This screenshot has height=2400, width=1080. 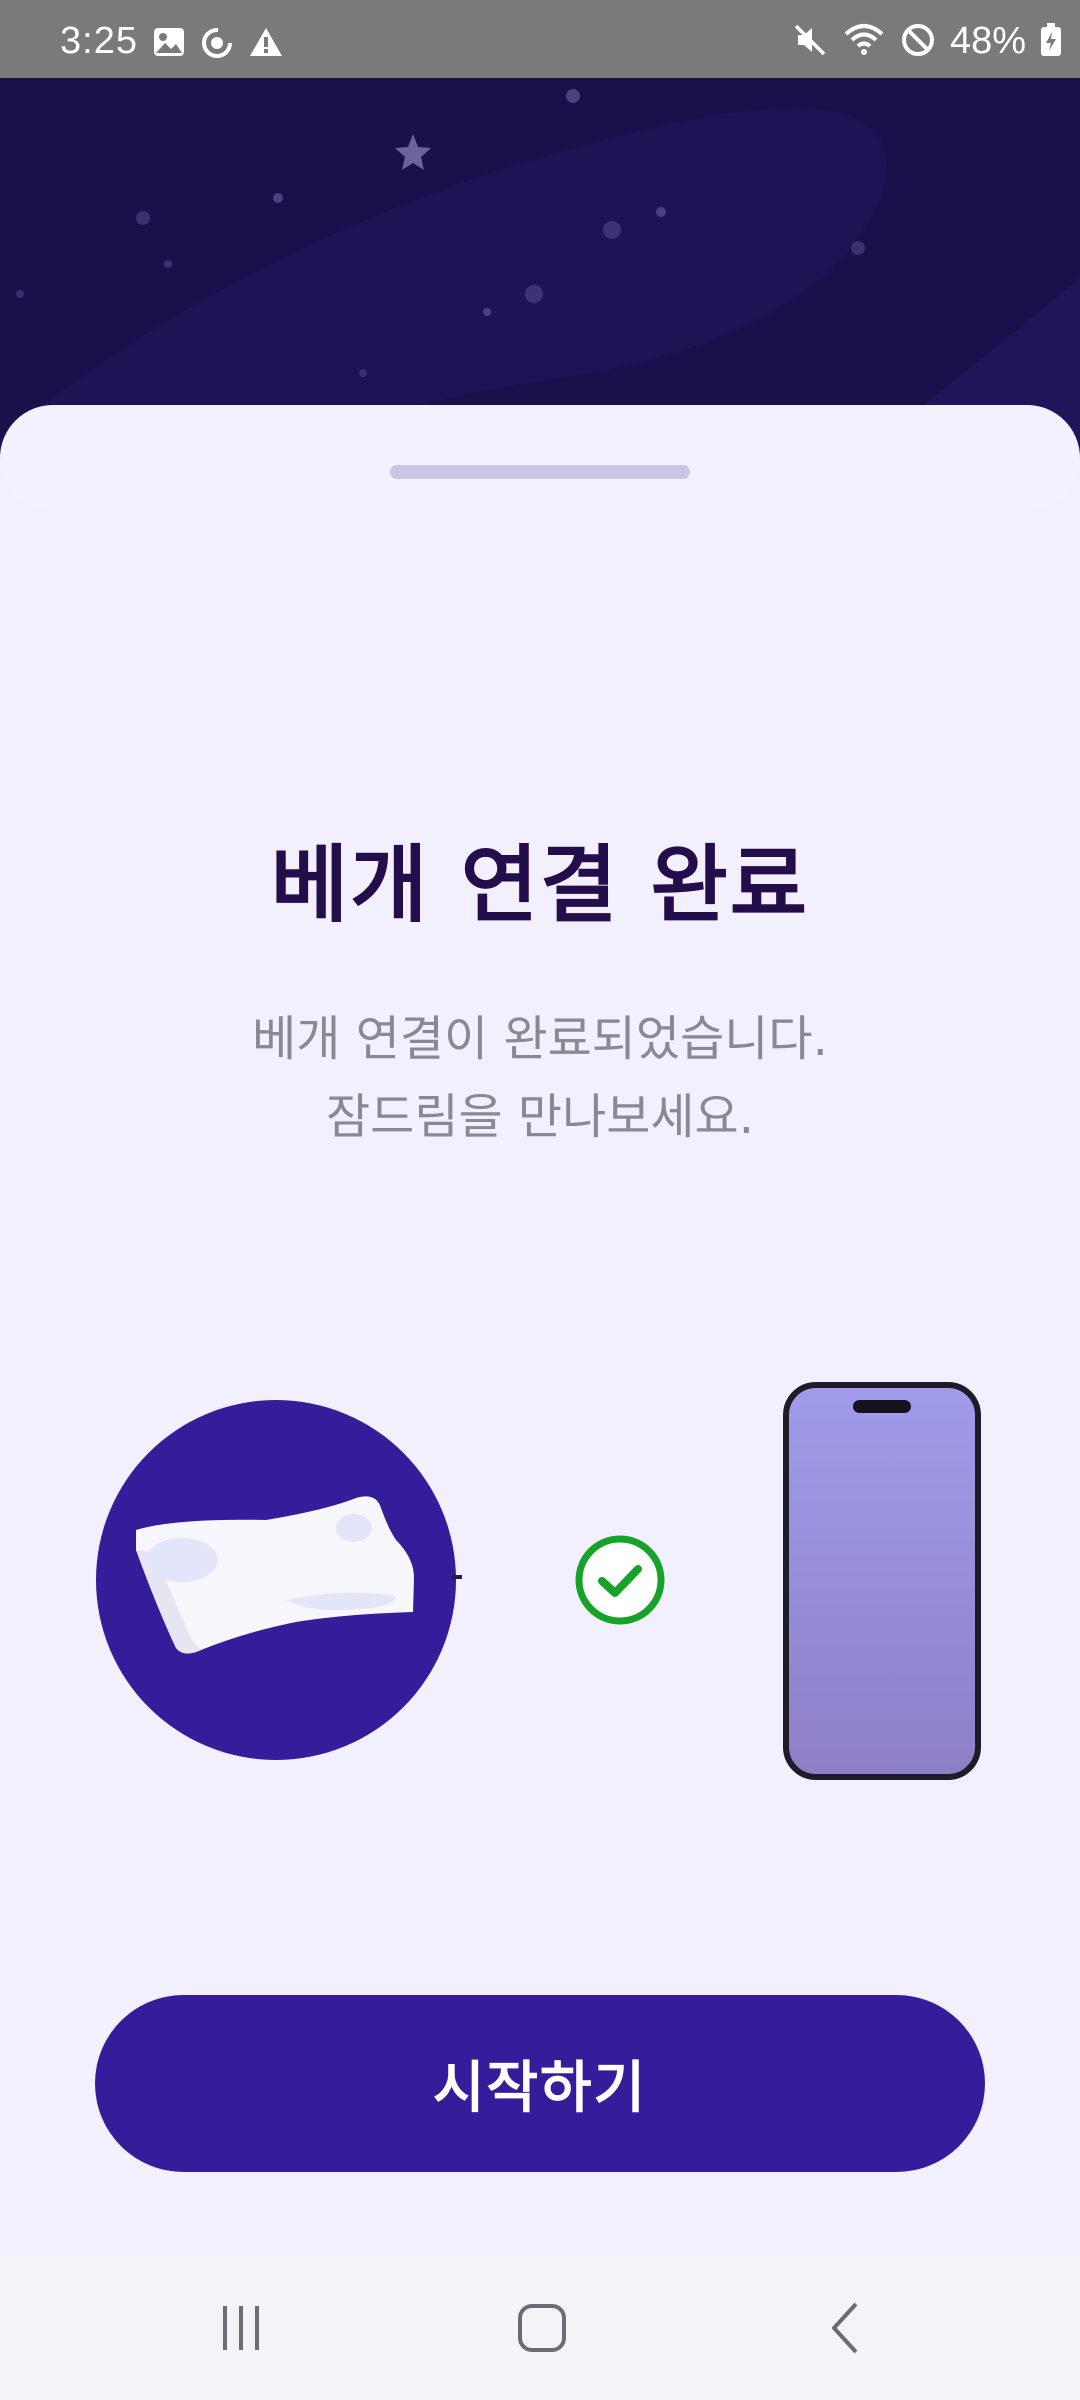 What do you see at coordinates (620, 1580) in the screenshot?
I see `check-circle-icon` at bounding box center [620, 1580].